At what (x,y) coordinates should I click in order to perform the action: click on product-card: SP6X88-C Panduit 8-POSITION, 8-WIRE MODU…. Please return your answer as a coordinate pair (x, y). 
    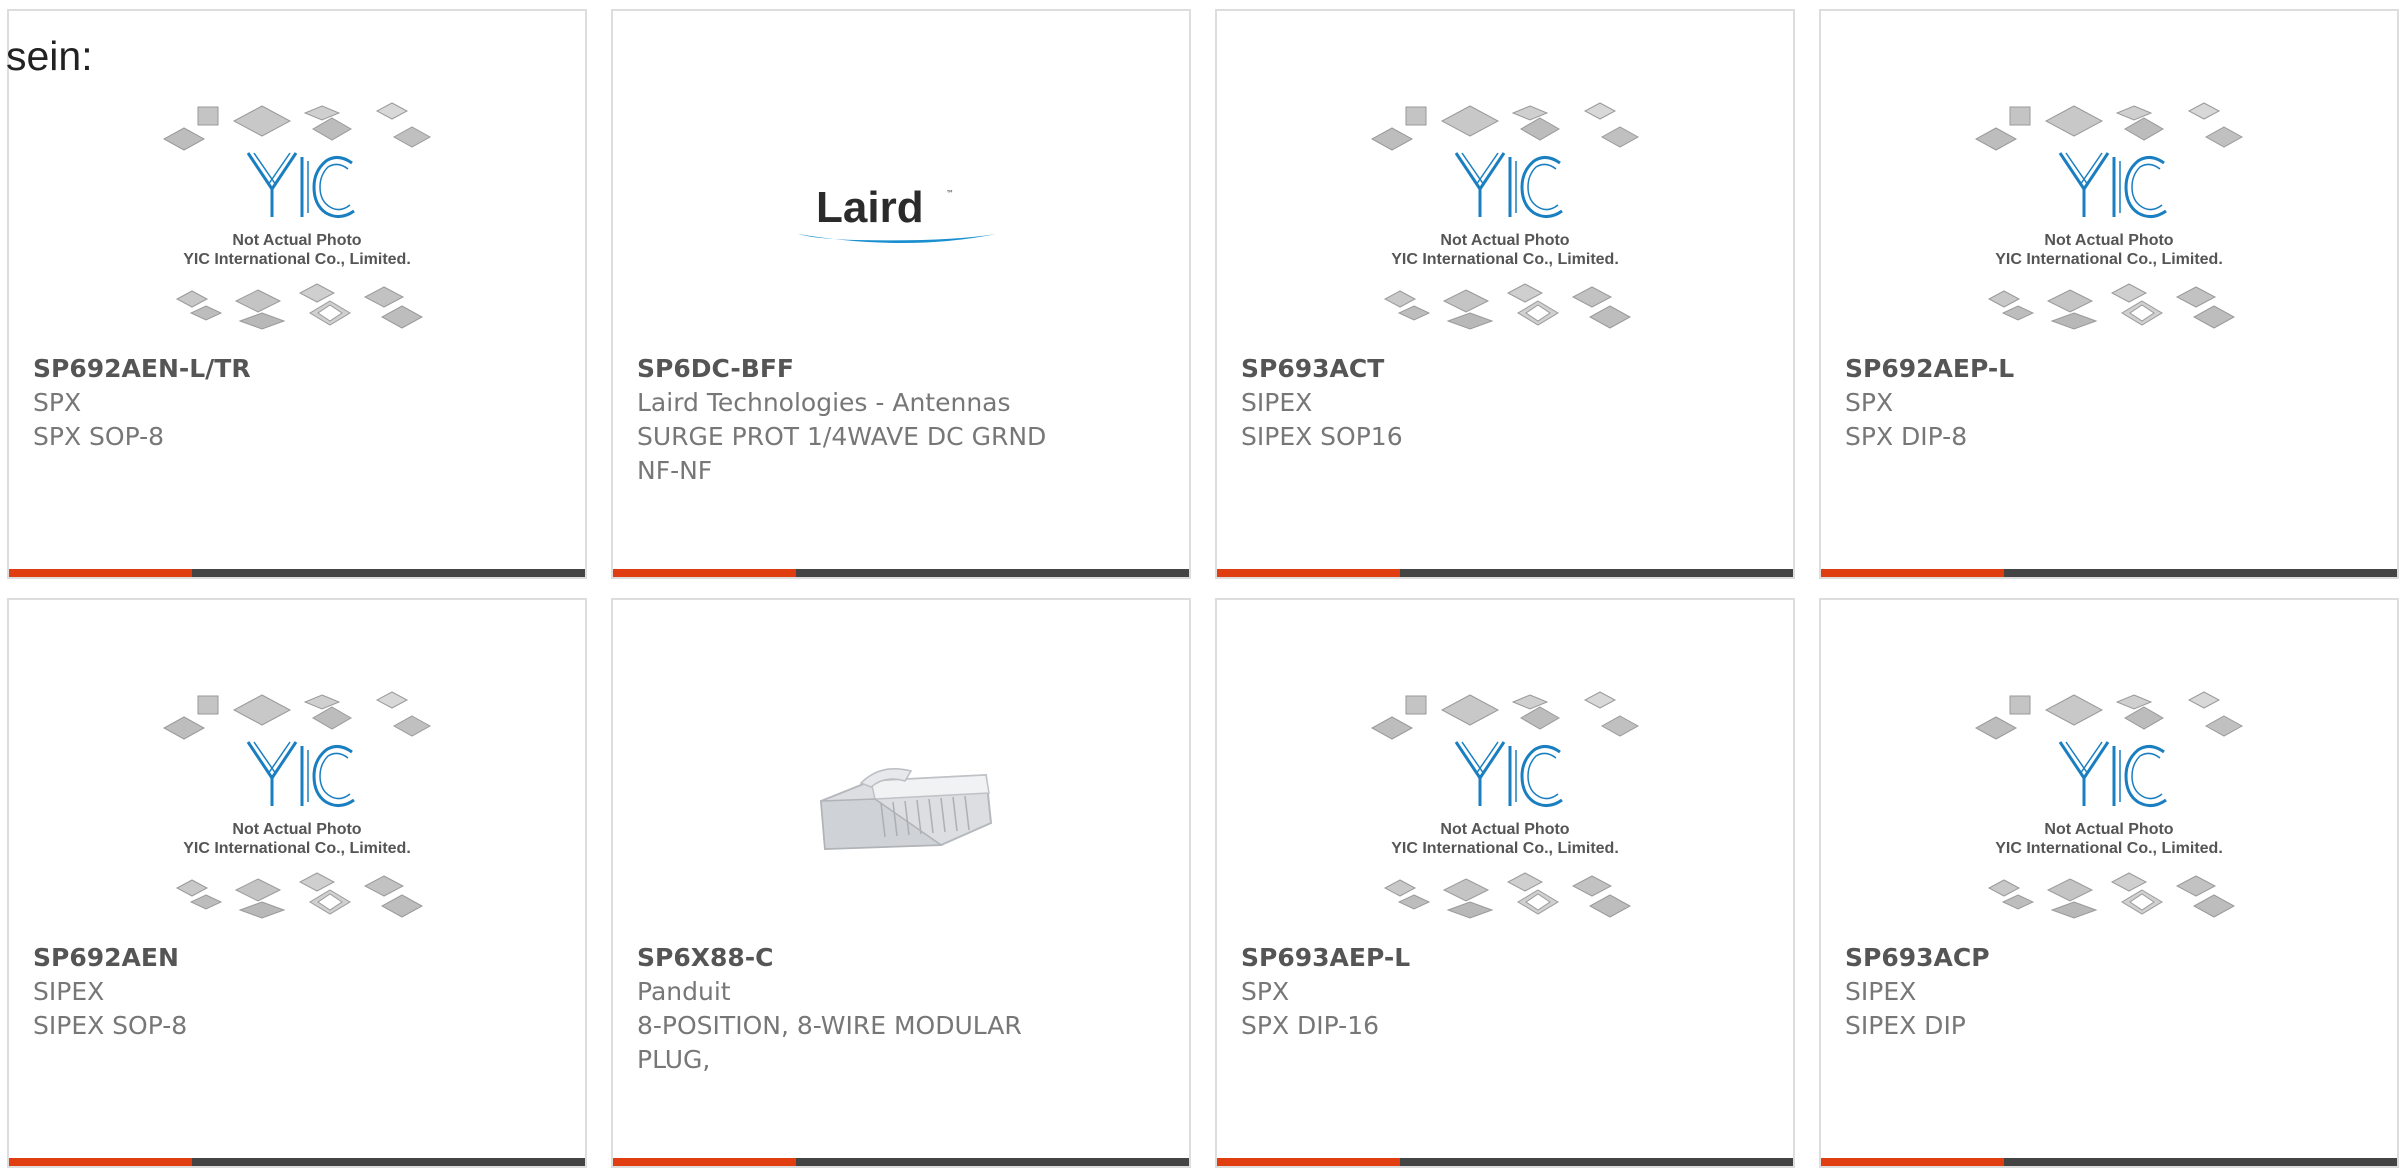
    Looking at the image, I should click on (901, 883).